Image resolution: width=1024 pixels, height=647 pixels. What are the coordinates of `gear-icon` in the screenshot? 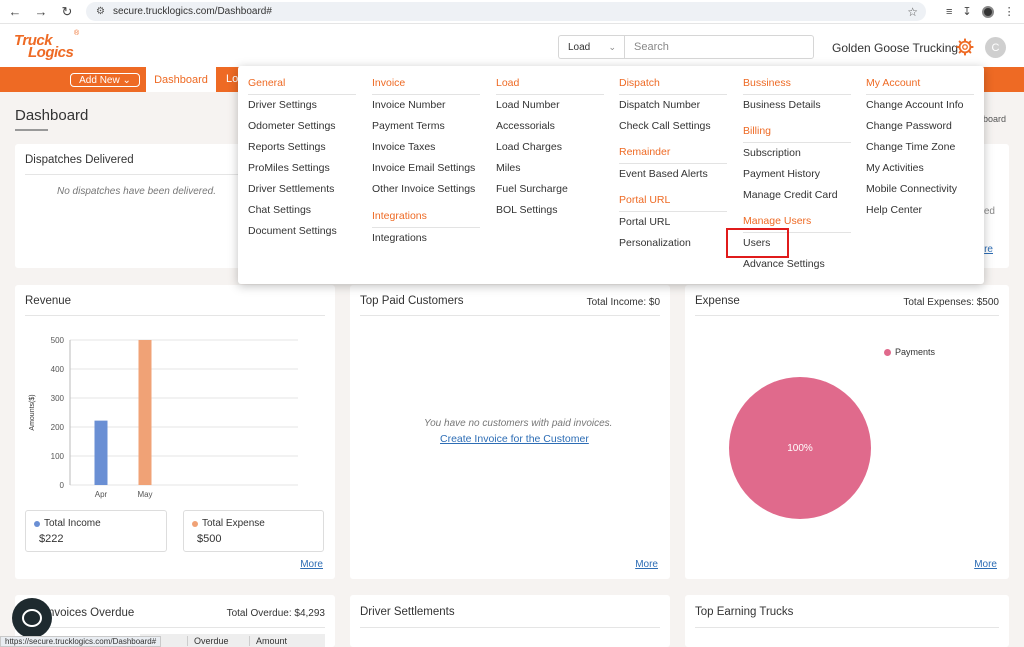 It's located at (965, 47).